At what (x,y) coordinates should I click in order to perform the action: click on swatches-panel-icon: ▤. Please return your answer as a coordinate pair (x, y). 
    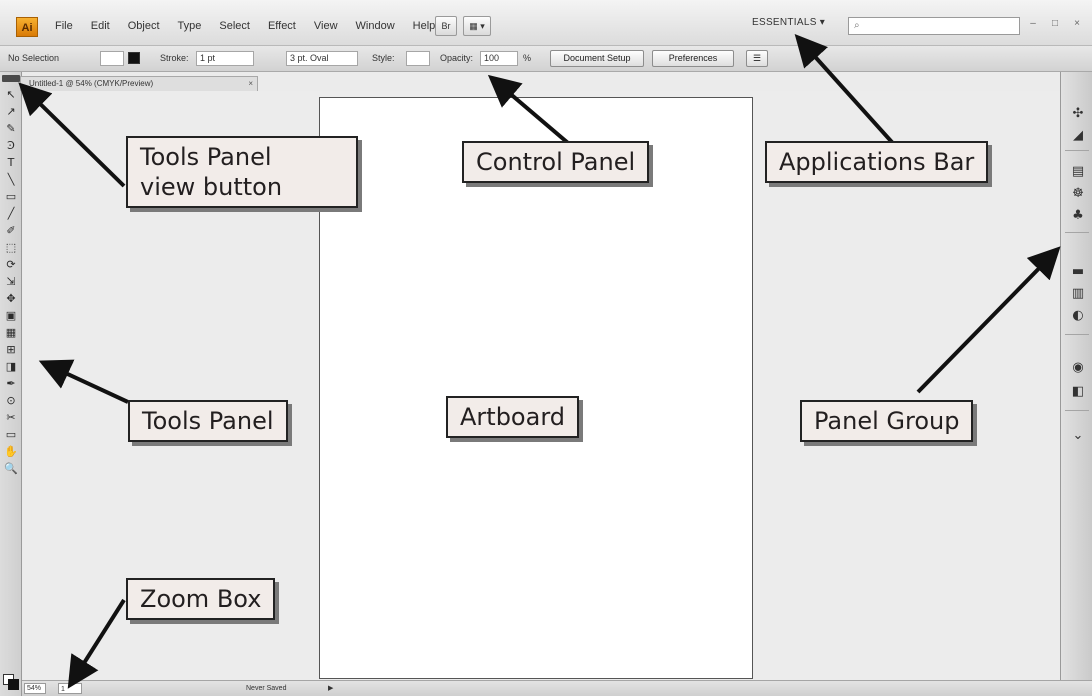
    Looking at the image, I should click on (1078, 172).